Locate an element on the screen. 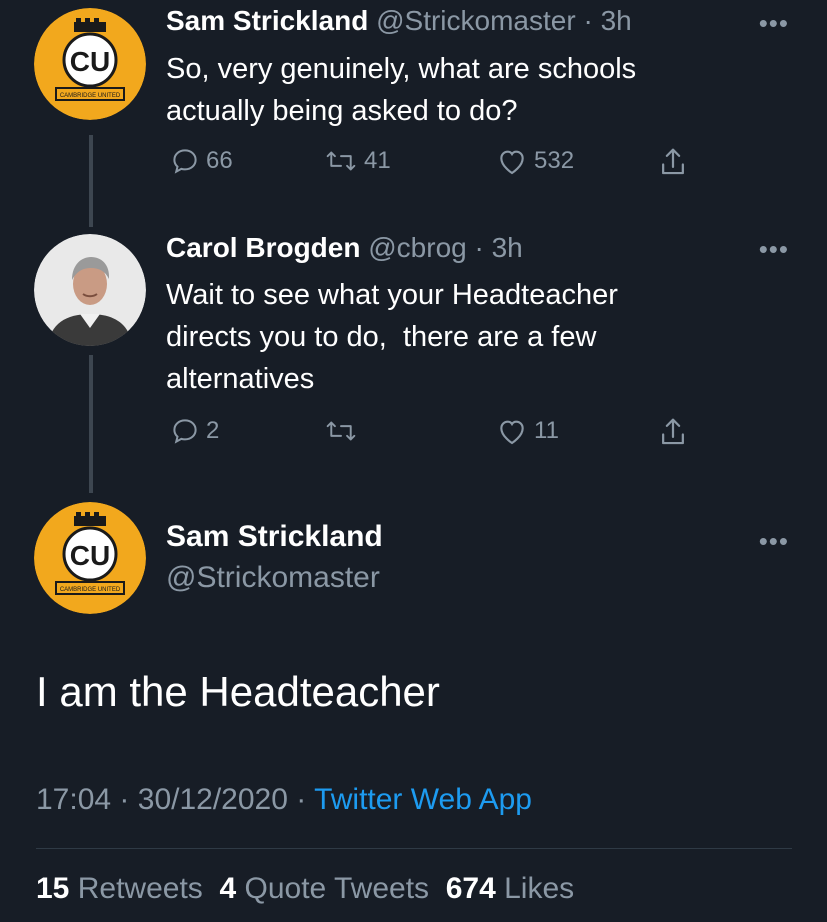 Image resolution: width=827 pixels, height=922 pixels. tweet2-share-button is located at coordinates (673, 432).